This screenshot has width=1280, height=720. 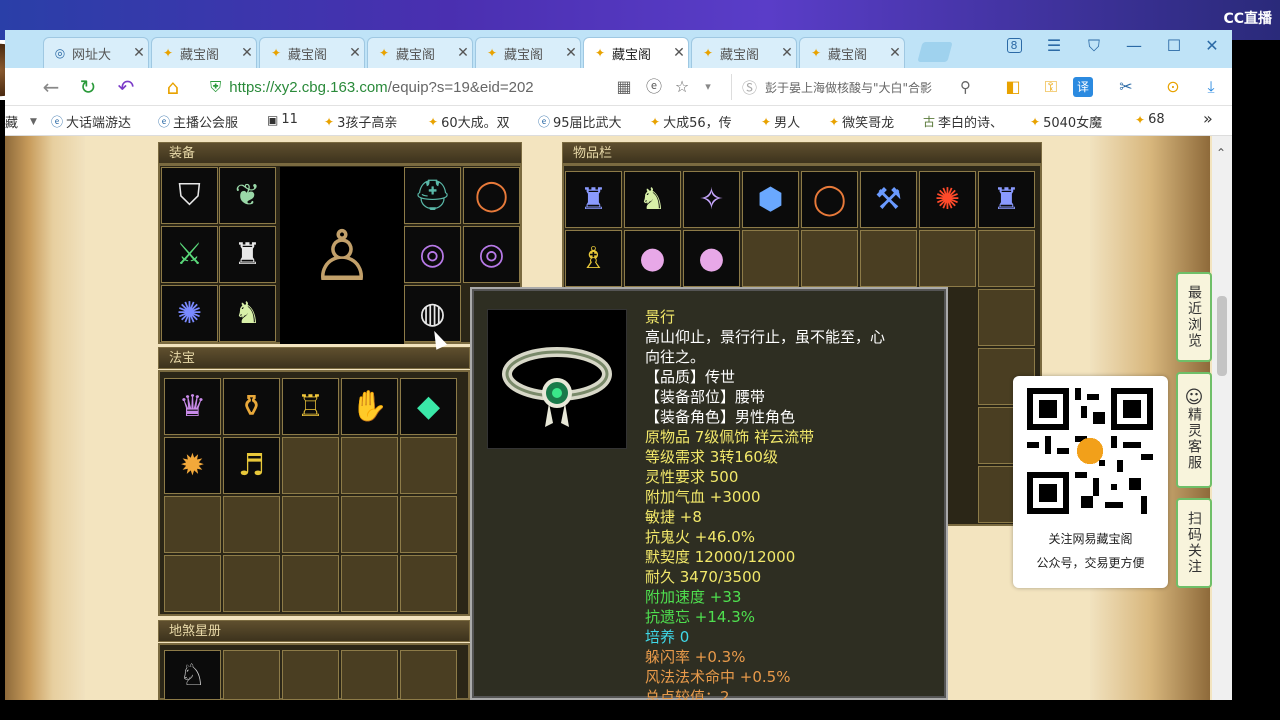 I want to click on refresh-icon: ↻, so click(x=88, y=87).